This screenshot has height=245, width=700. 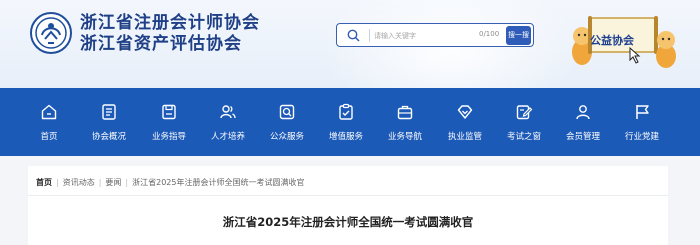 I want to click on search-char-count: 0/100, so click(x=489, y=34).